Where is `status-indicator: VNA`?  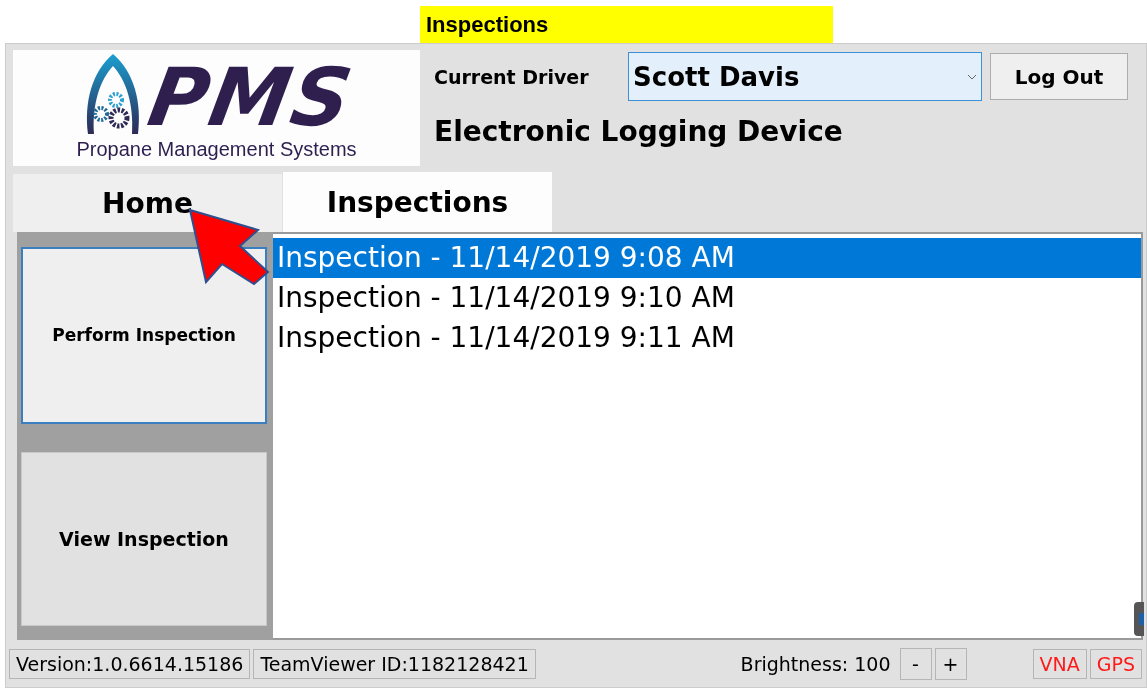
status-indicator: VNA is located at coordinates (1059, 663).